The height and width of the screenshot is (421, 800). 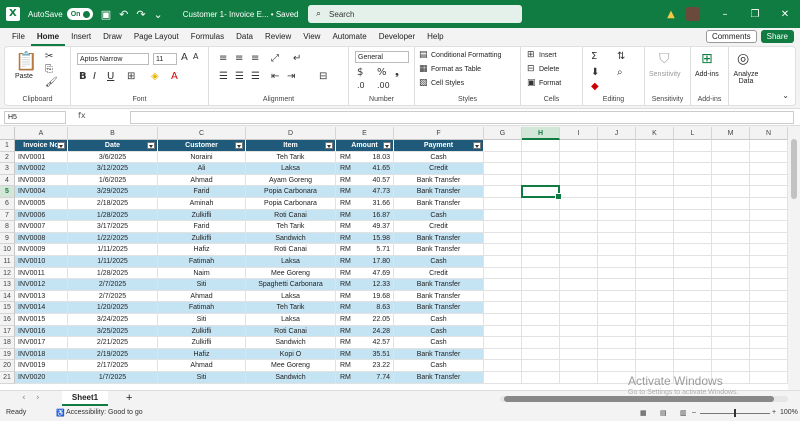 I want to click on row-header-6: 6, so click(x=7, y=204).